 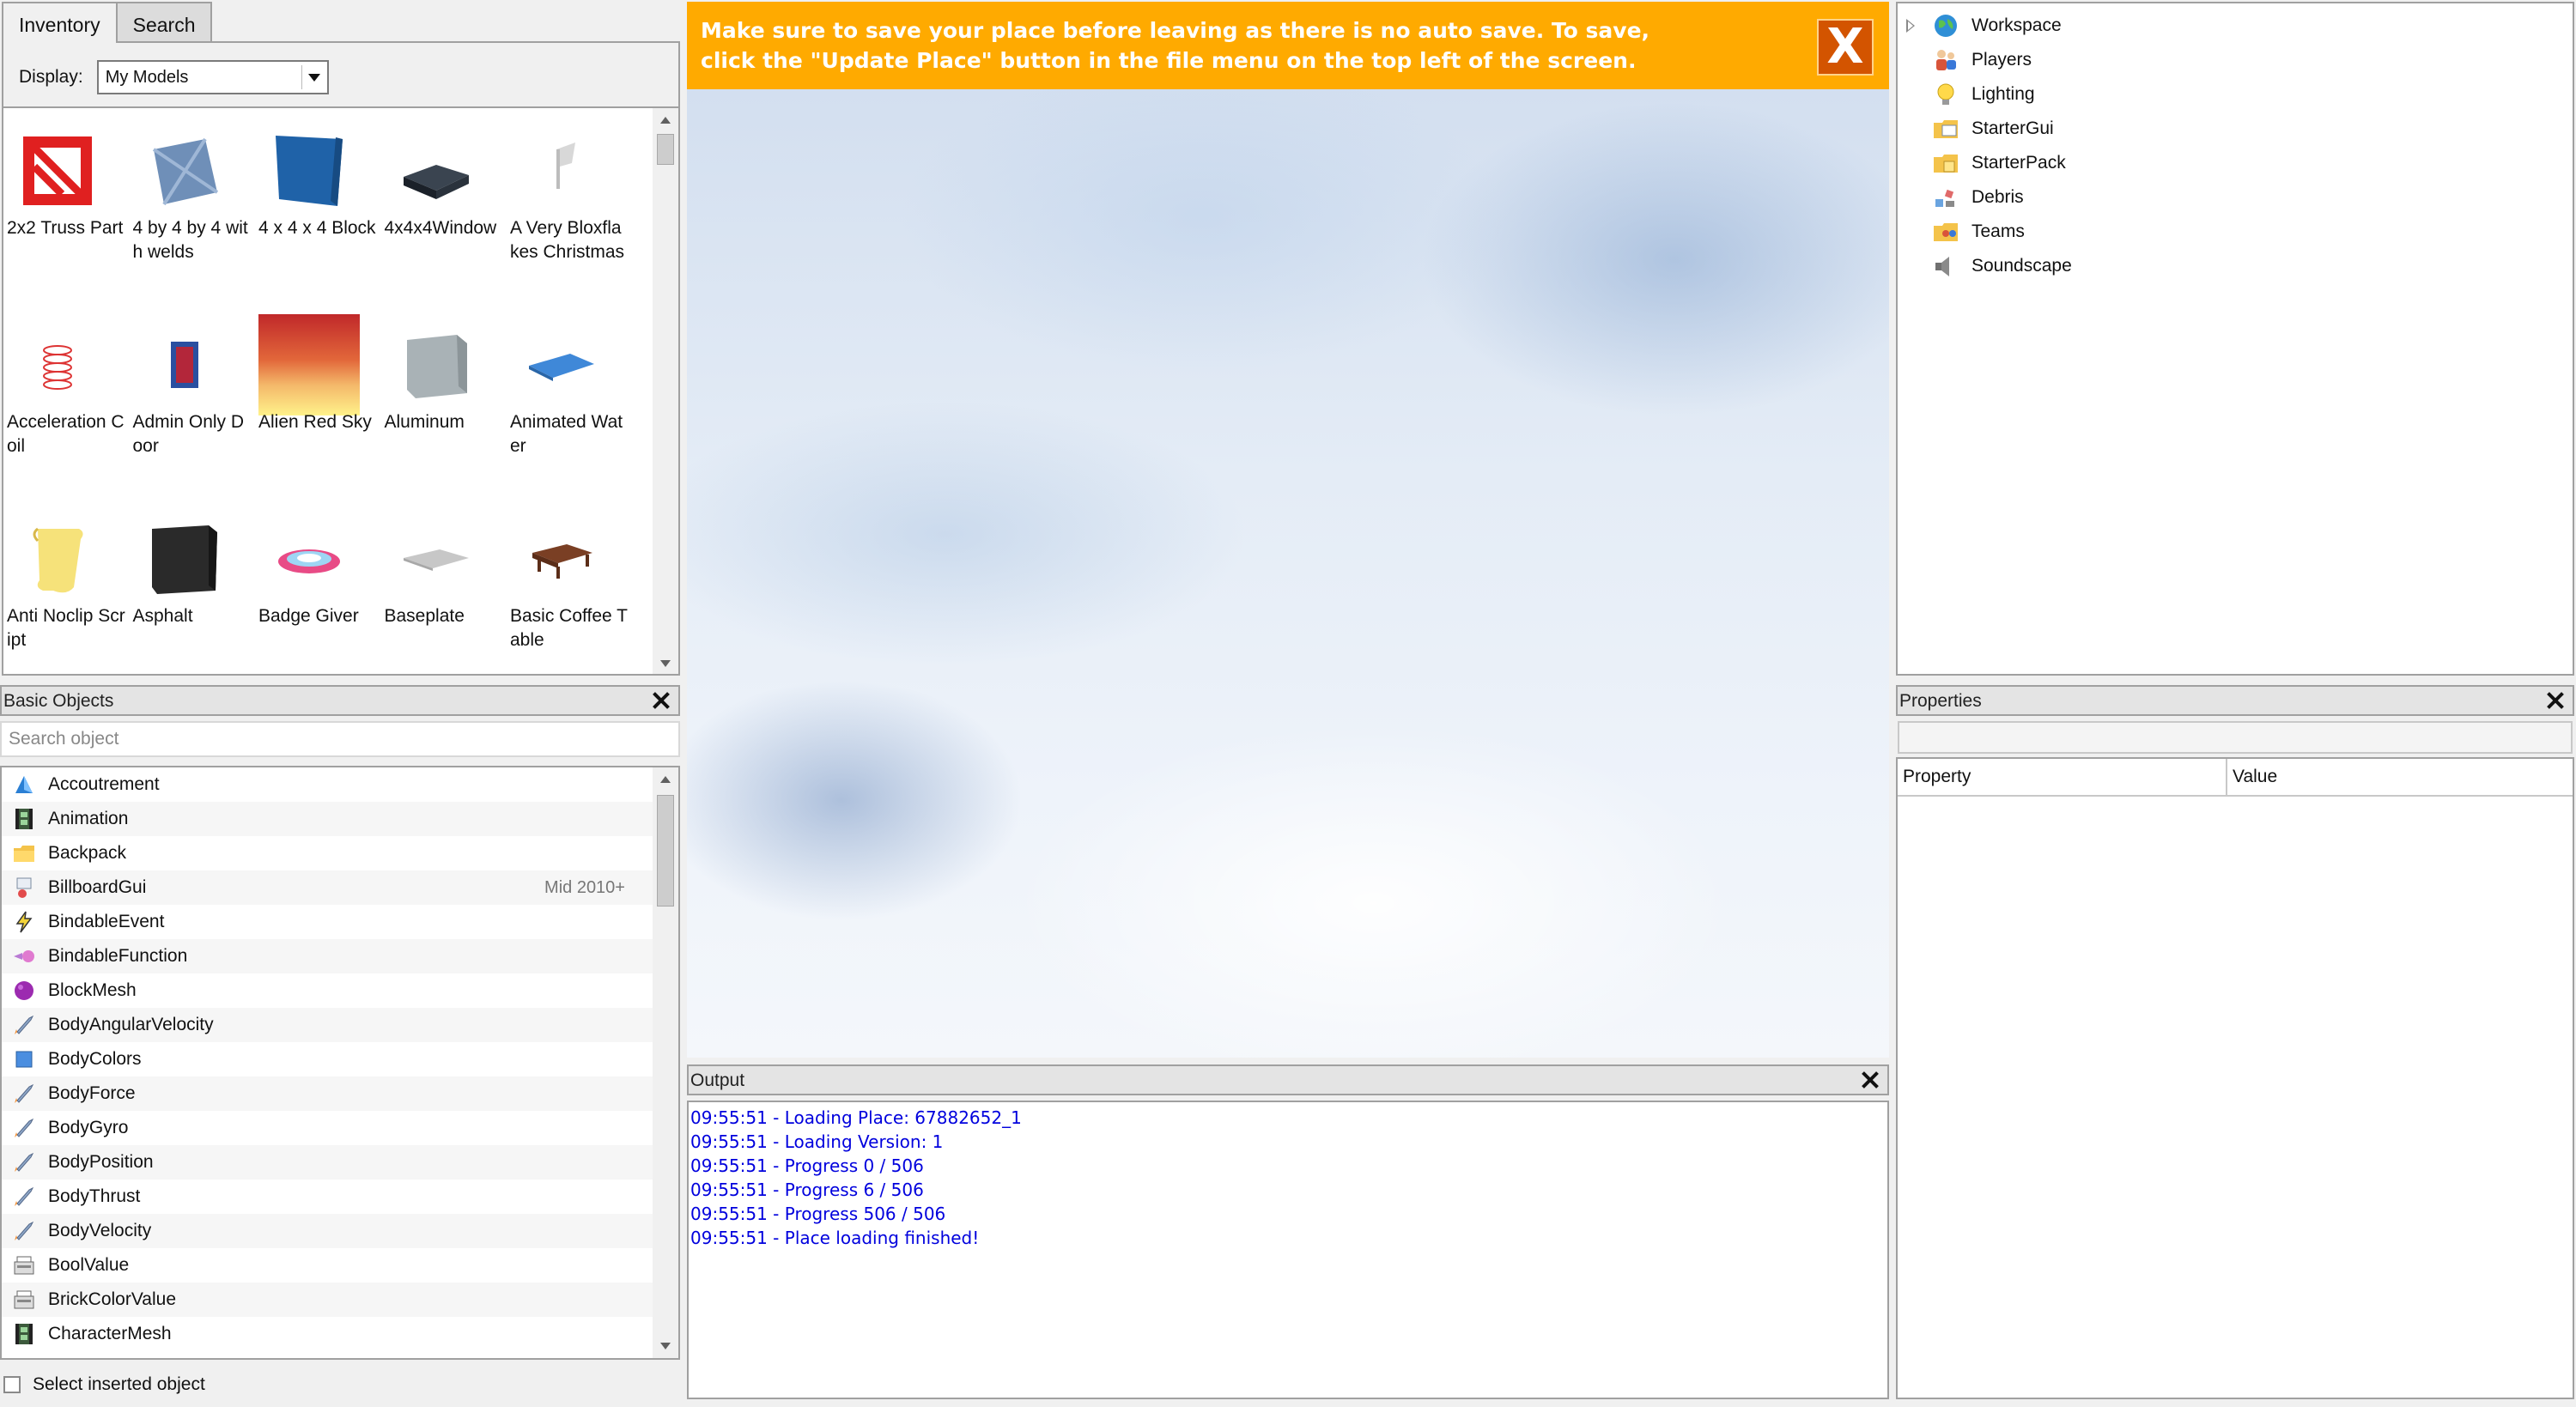 I want to click on baseplate-icon, so click(x=435, y=558).